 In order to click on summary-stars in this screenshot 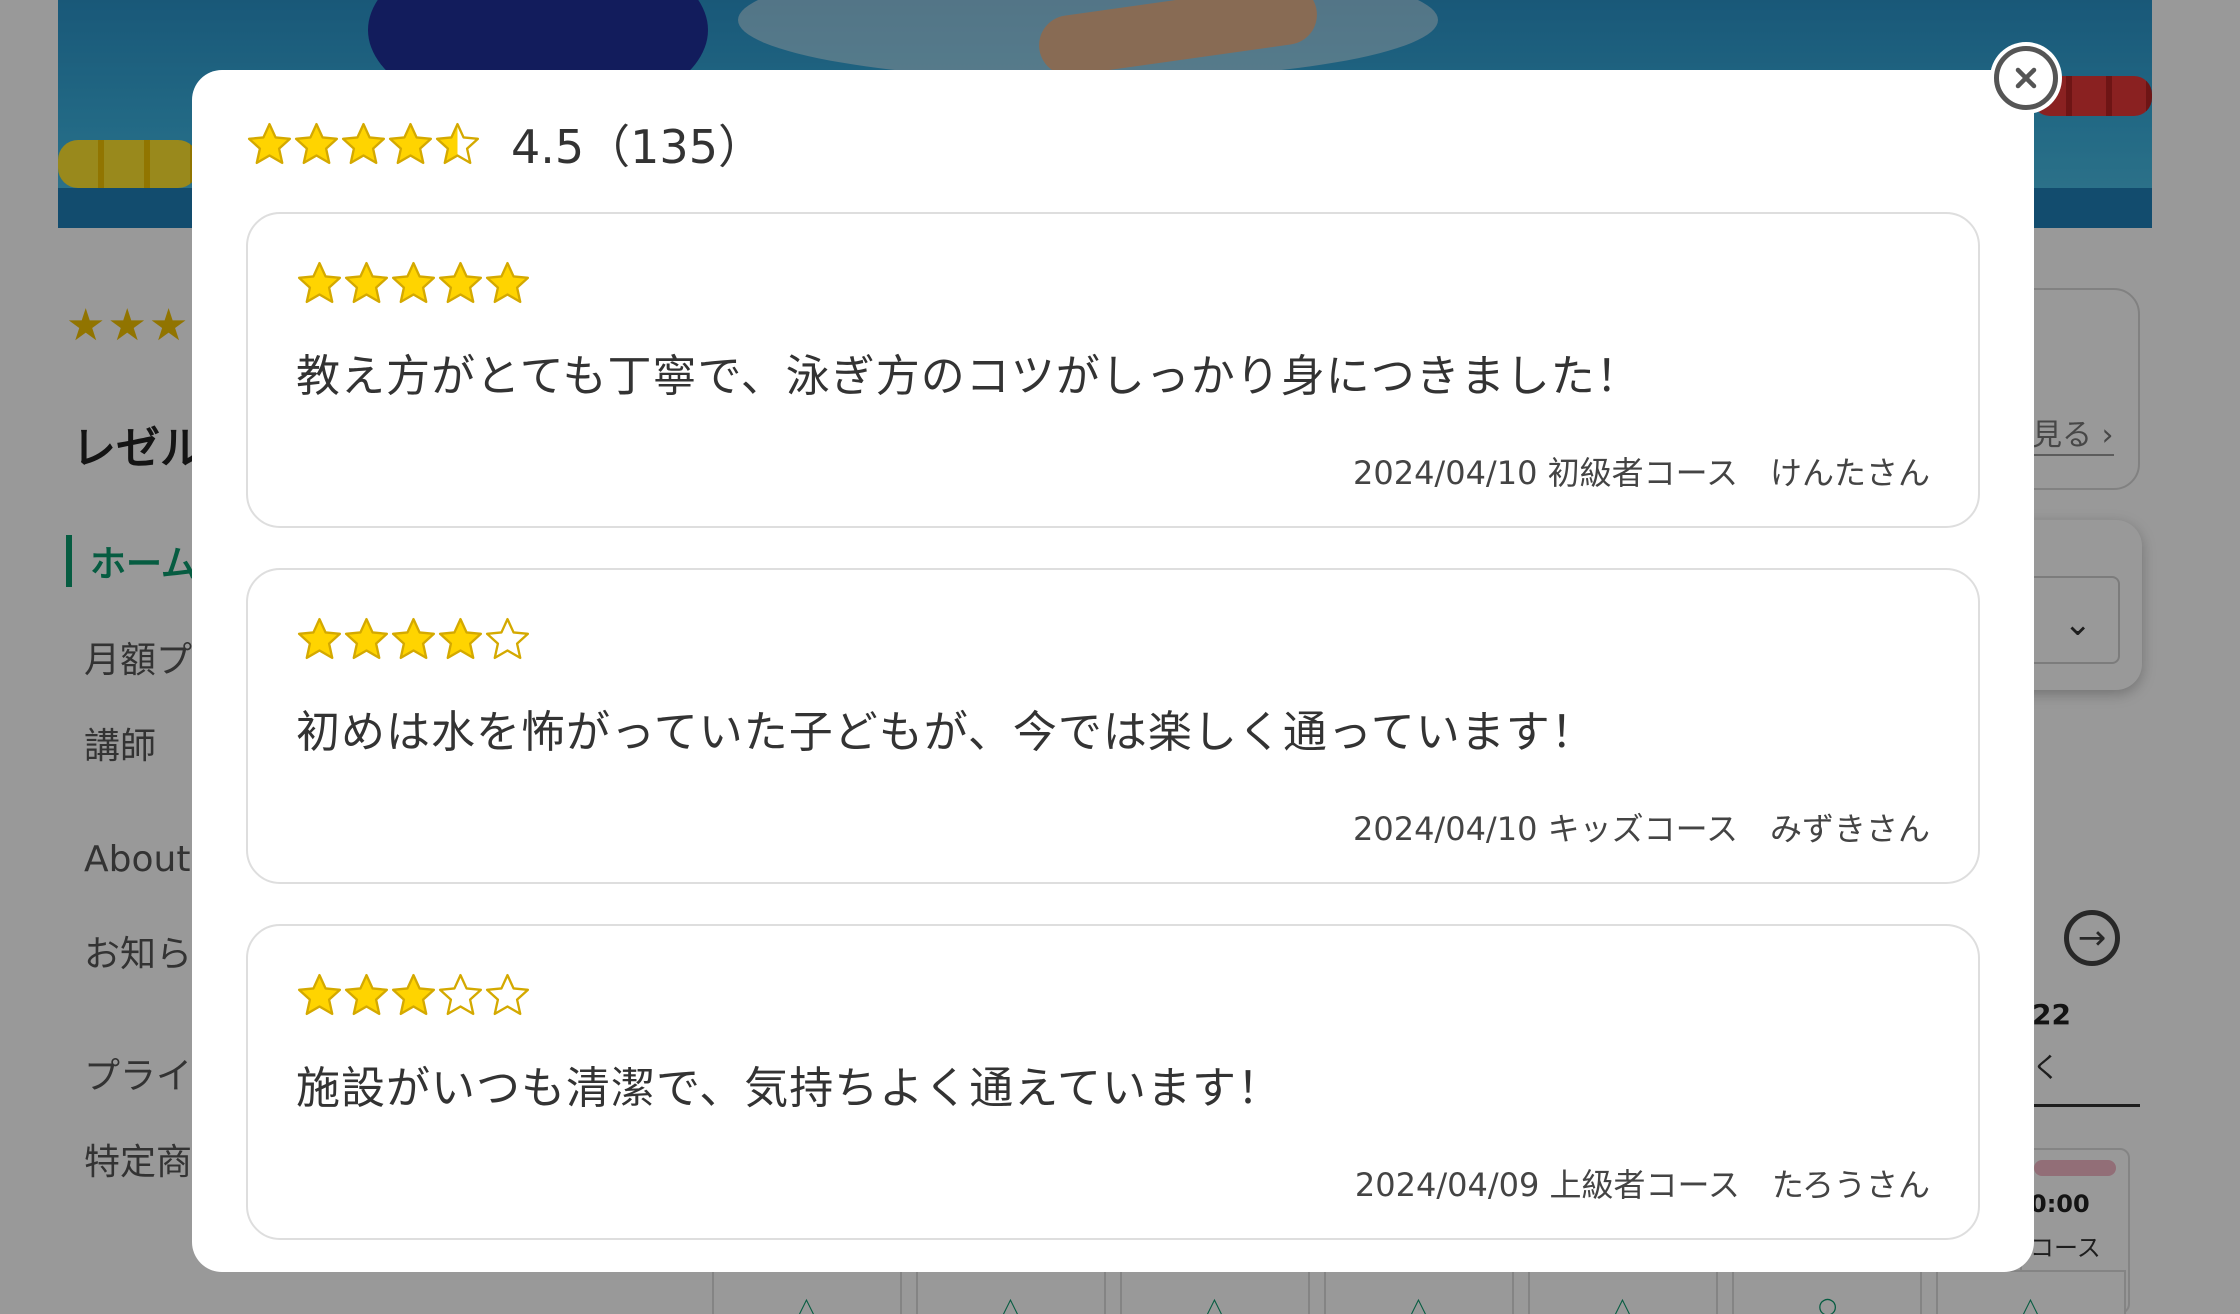, I will do `click(363, 144)`.